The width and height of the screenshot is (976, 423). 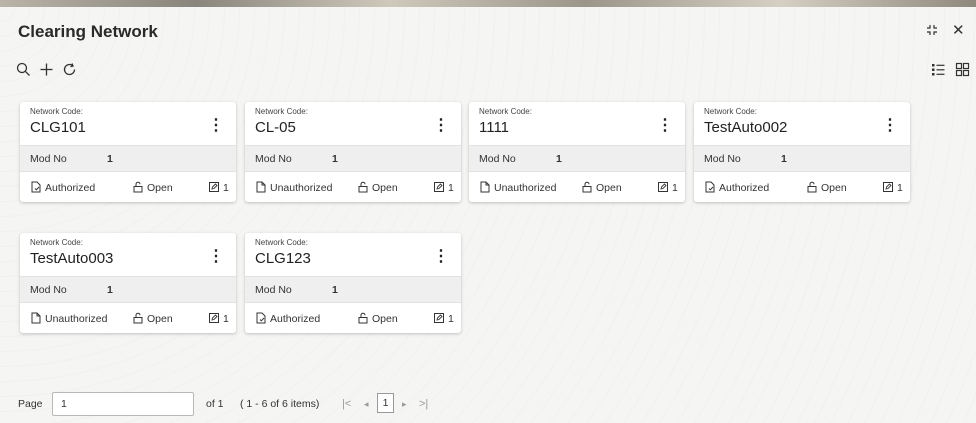 I want to click on list-view-icon, so click(x=940, y=71).